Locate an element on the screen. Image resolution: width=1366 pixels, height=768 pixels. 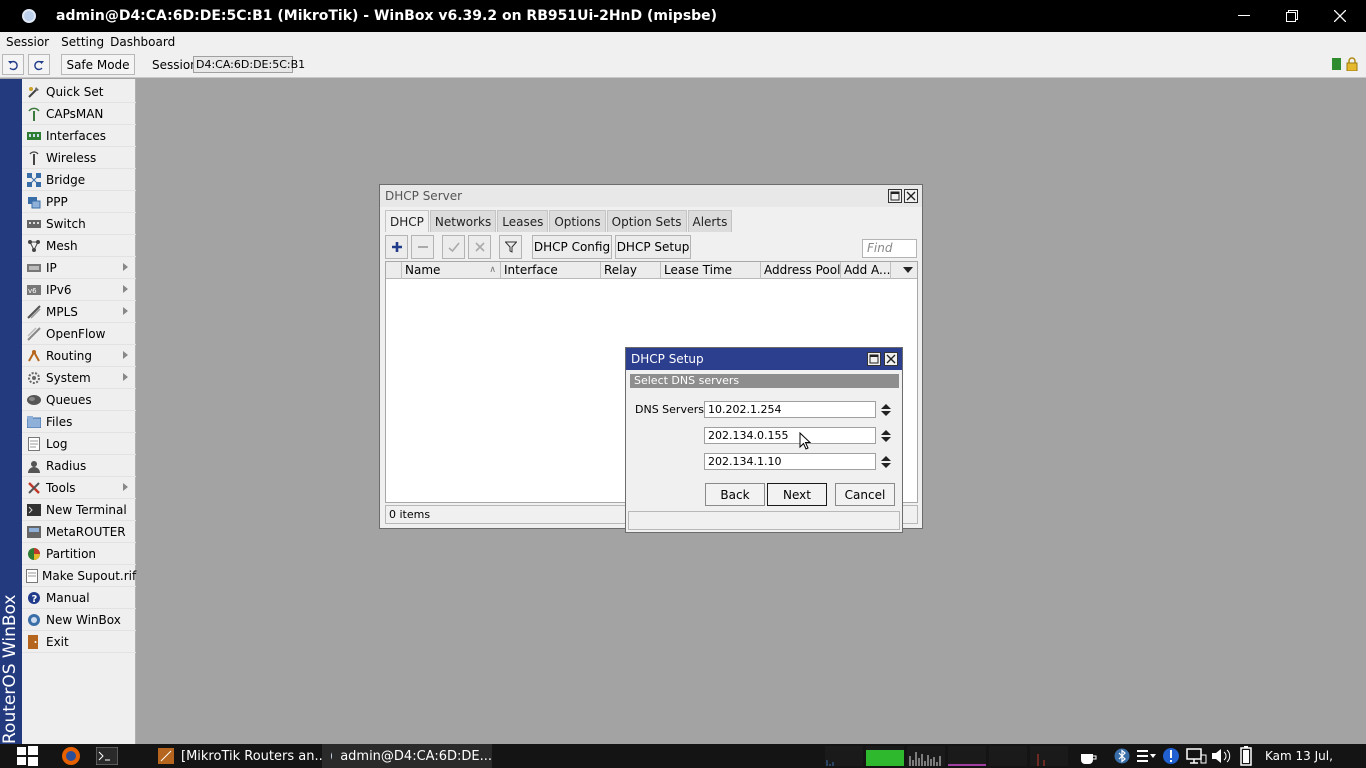
sidebar-item-radius: Radius is located at coordinates (79, 466).